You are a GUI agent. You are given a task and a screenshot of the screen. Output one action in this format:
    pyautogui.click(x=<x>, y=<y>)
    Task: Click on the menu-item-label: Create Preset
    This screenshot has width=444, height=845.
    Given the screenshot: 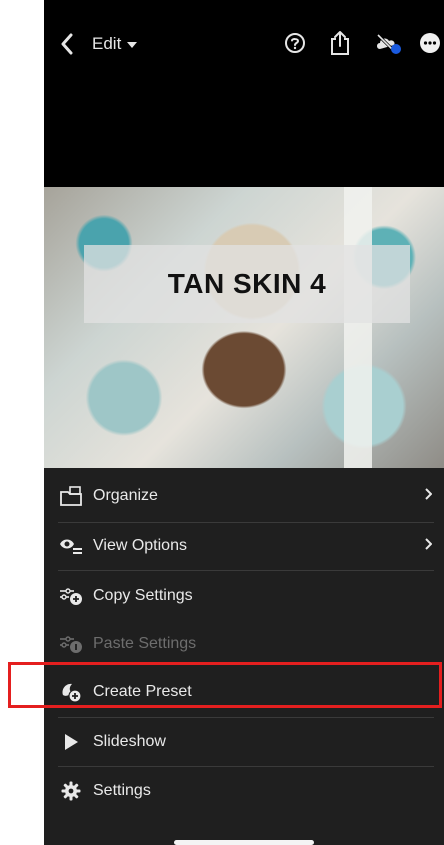 What is the action you would take?
    pyautogui.click(x=142, y=691)
    